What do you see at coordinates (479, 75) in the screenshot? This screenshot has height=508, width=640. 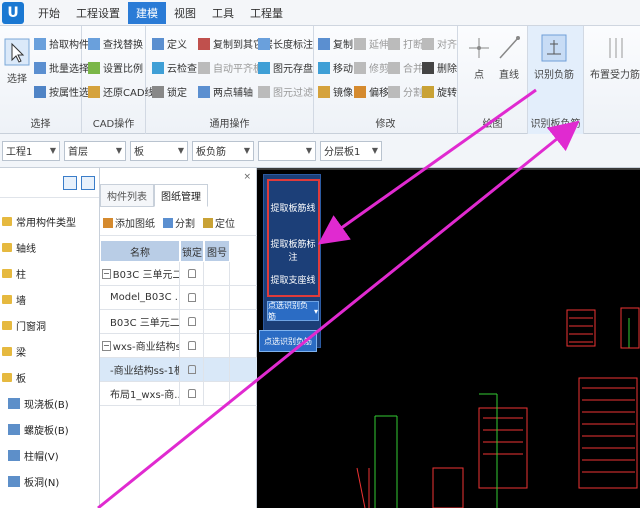 I see `draw-point-label: 点` at bounding box center [479, 75].